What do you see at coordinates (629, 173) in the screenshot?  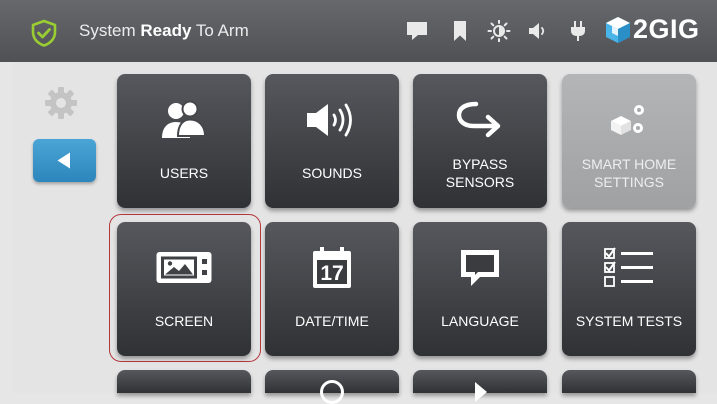 I see `tile-smart-home-settings-label: SMART HOME SETTINGS` at bounding box center [629, 173].